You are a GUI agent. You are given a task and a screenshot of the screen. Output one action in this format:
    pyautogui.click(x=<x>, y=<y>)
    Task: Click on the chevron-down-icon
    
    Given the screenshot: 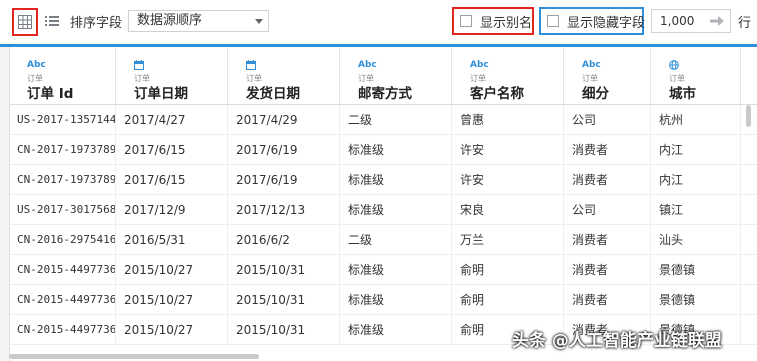 What is the action you would take?
    pyautogui.click(x=259, y=21)
    